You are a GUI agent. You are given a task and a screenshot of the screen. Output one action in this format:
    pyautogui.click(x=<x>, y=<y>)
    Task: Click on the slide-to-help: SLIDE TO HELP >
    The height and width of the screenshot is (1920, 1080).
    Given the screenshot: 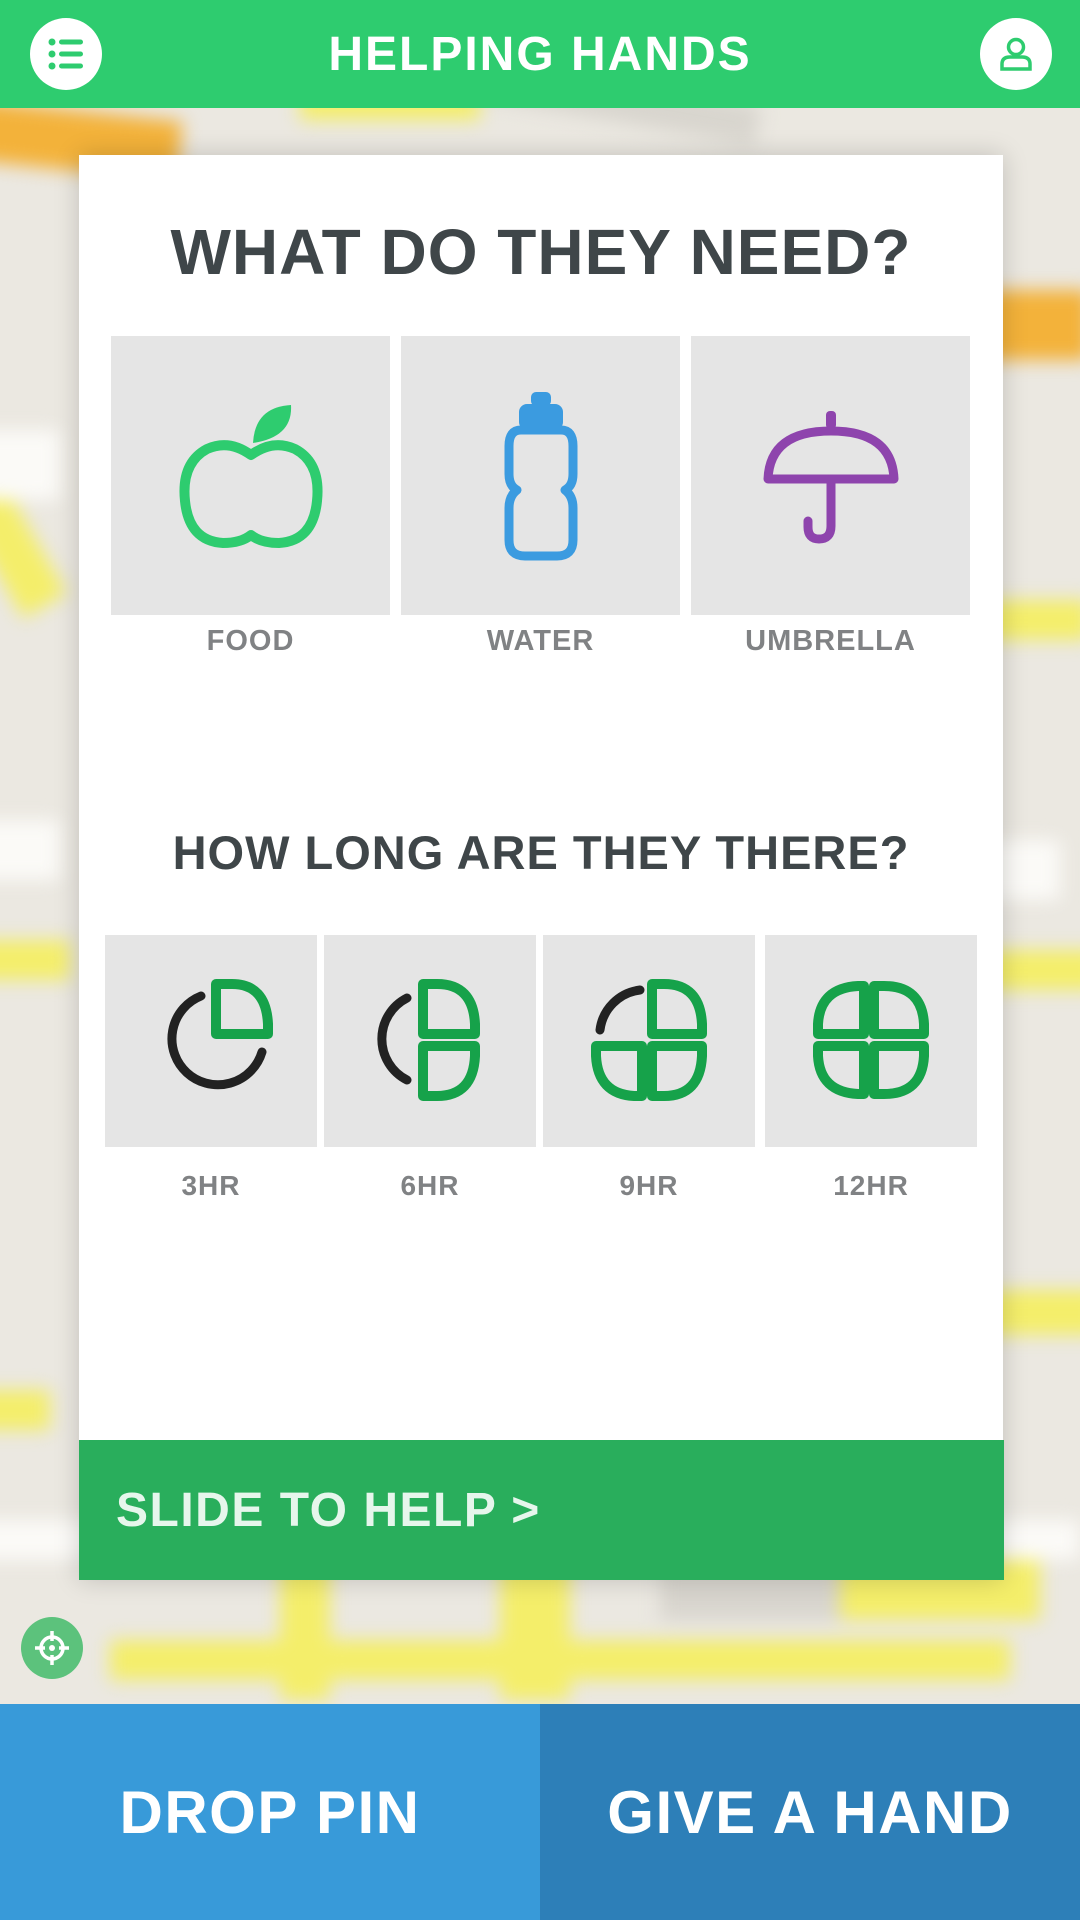 What is the action you would take?
    pyautogui.click(x=541, y=1510)
    